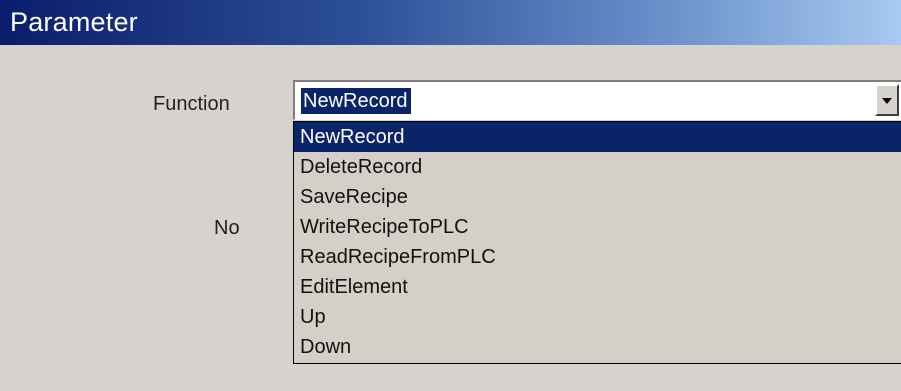 This screenshot has width=901, height=391. I want to click on dropdown-button, so click(887, 100).